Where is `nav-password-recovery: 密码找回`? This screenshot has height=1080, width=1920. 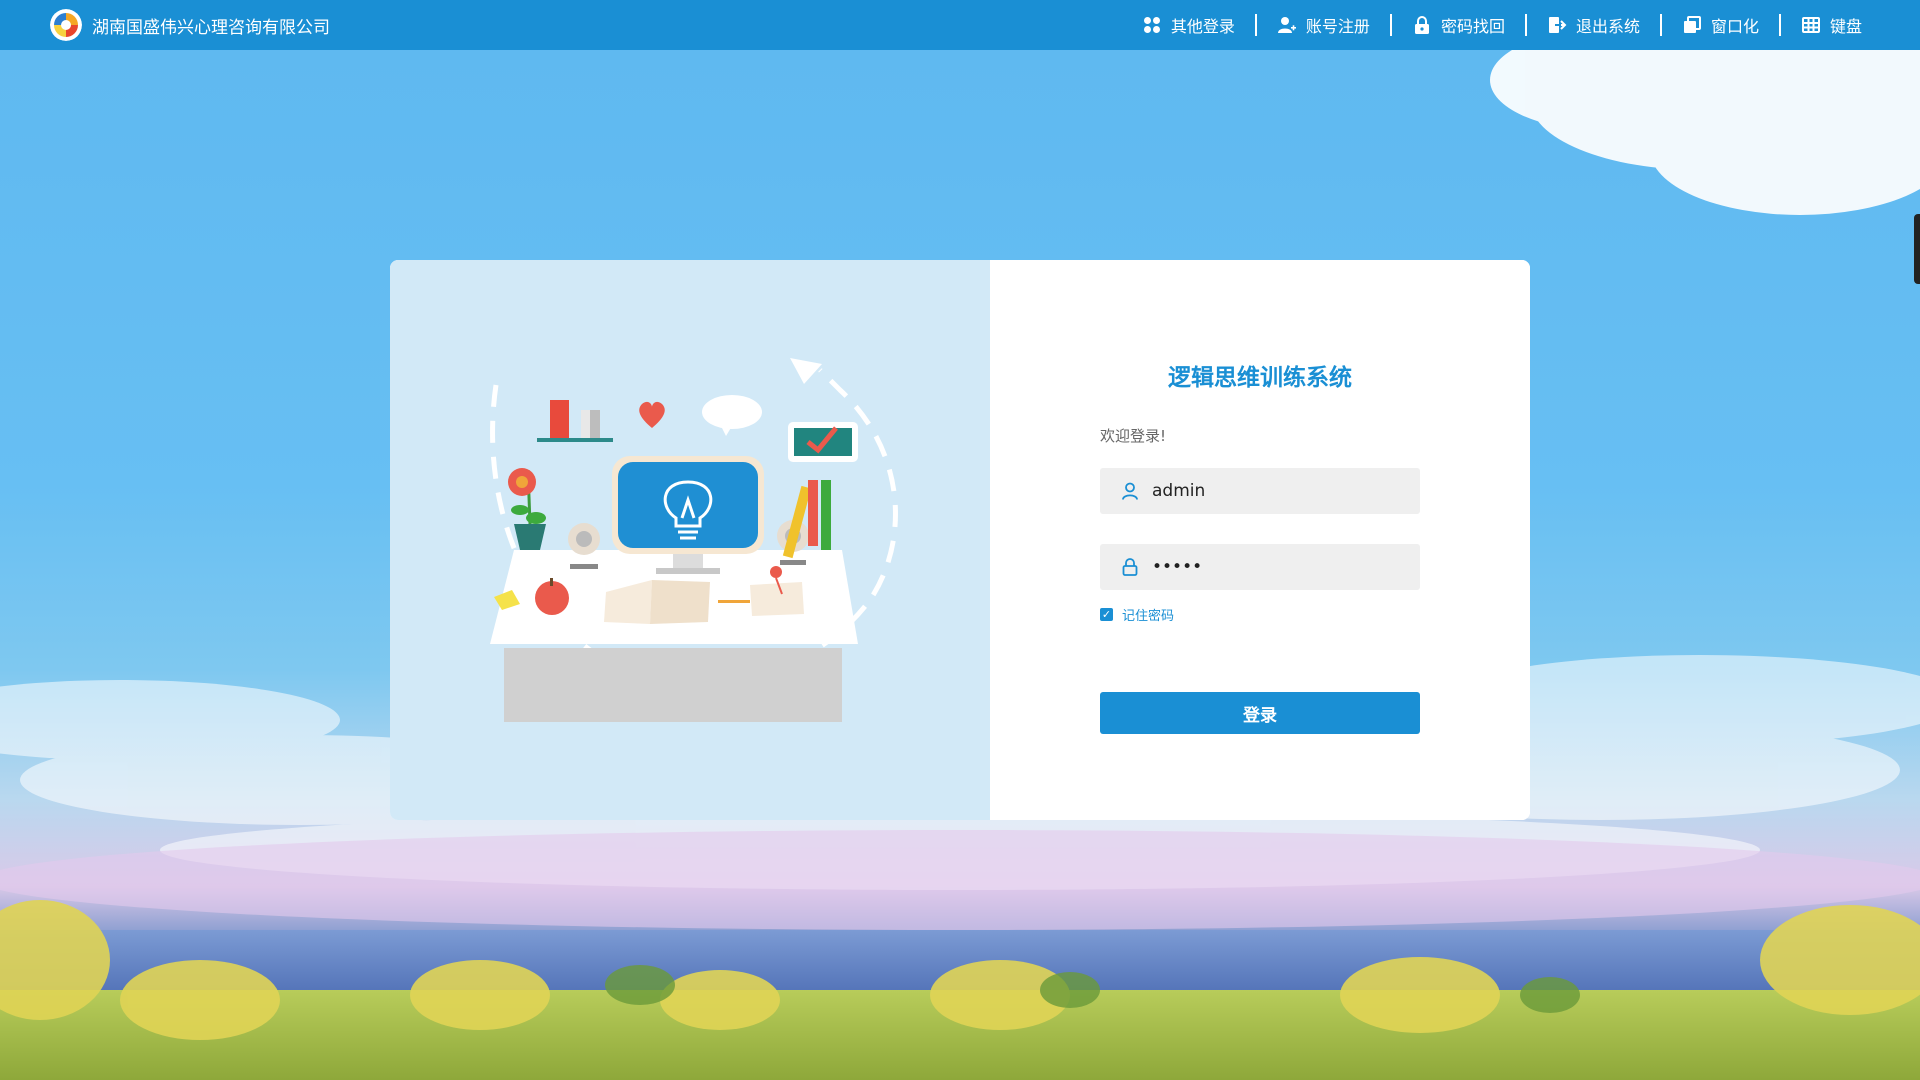 nav-password-recovery: 密码找回 is located at coordinates (1457, 25).